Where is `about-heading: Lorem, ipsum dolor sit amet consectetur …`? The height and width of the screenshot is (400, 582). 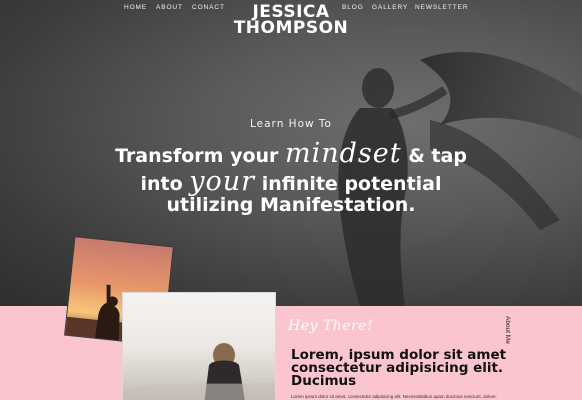 about-heading: Lorem, ipsum dolor sit amet consectetur … is located at coordinates (399, 368).